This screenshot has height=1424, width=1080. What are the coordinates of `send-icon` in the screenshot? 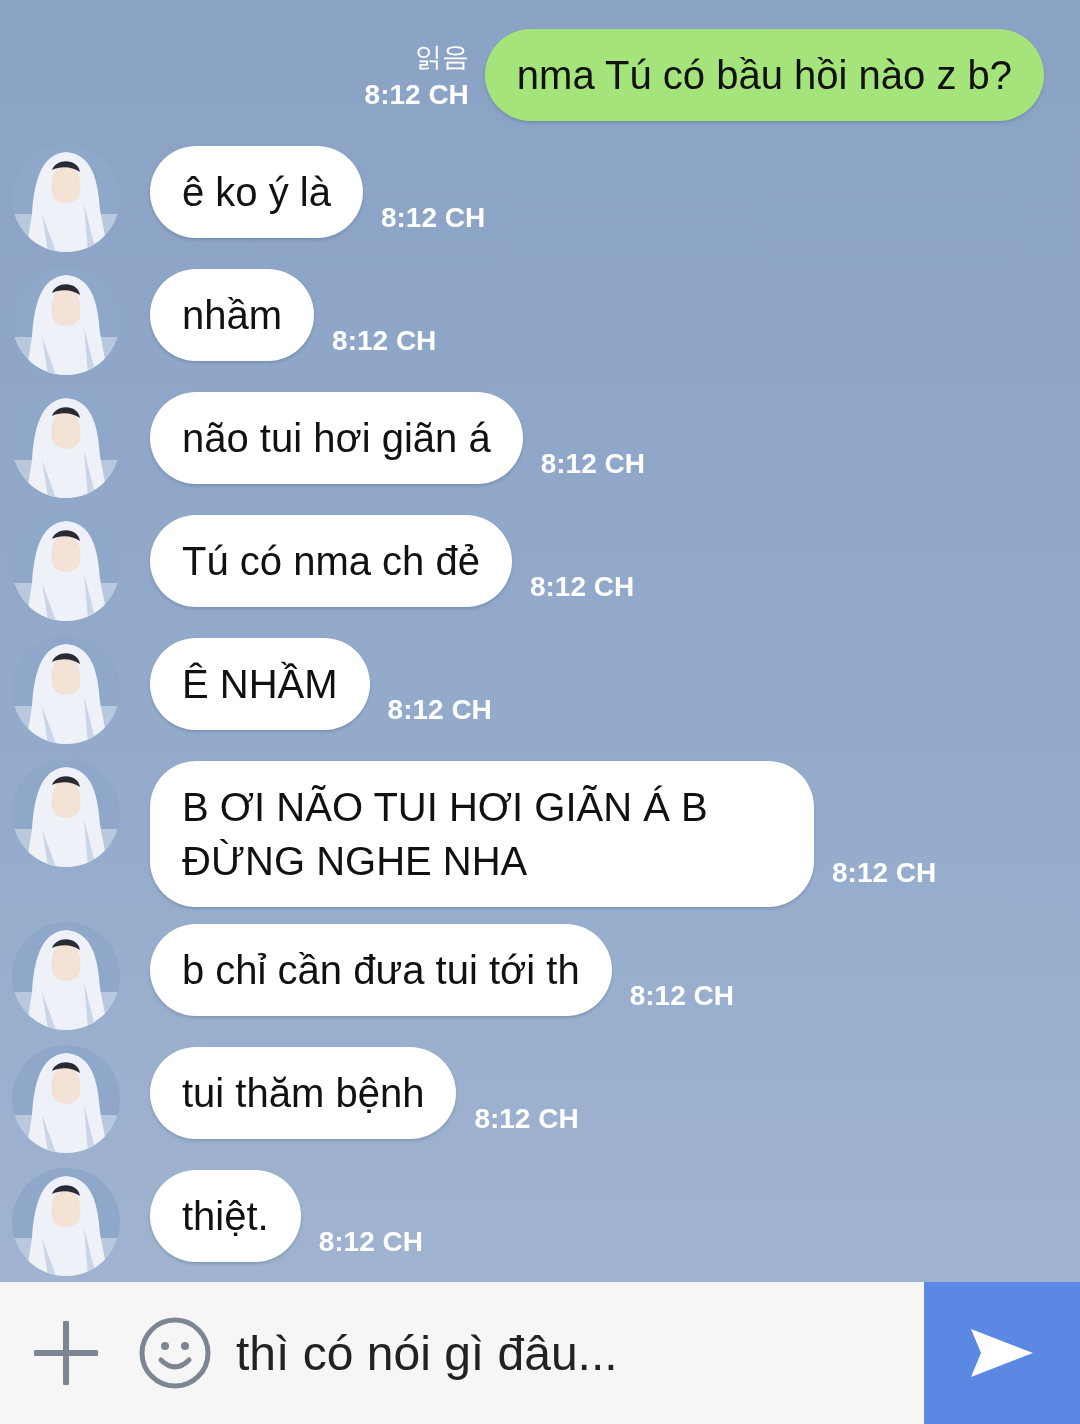 It's located at (1002, 1353).